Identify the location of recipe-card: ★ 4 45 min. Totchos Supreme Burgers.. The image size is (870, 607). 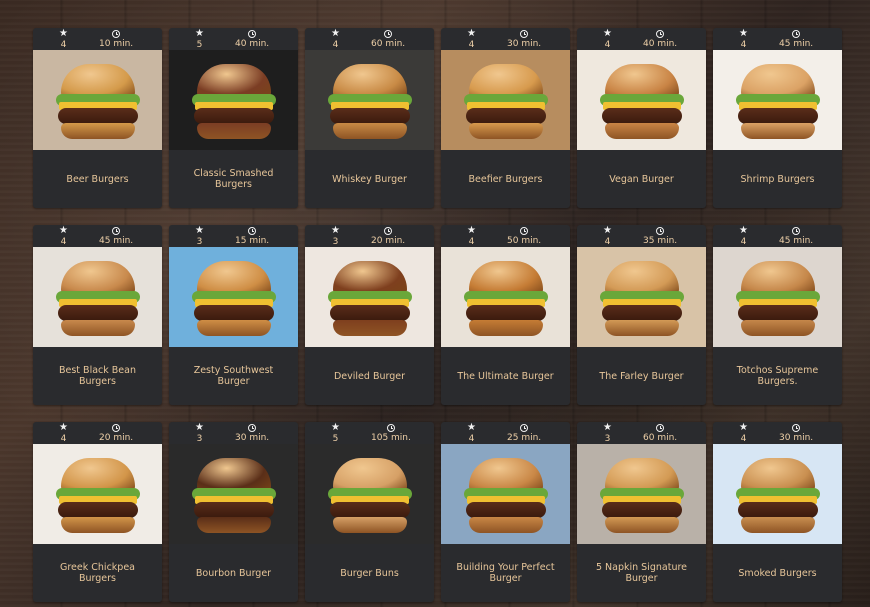
(777, 315).